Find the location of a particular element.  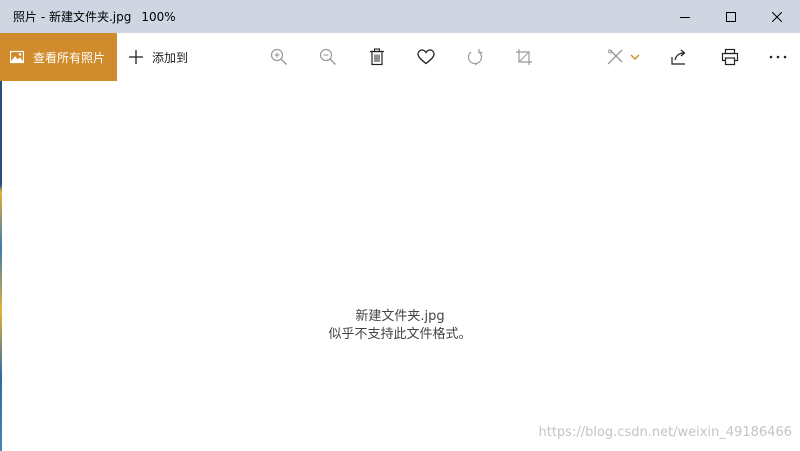

close-button is located at coordinates (777, 16).